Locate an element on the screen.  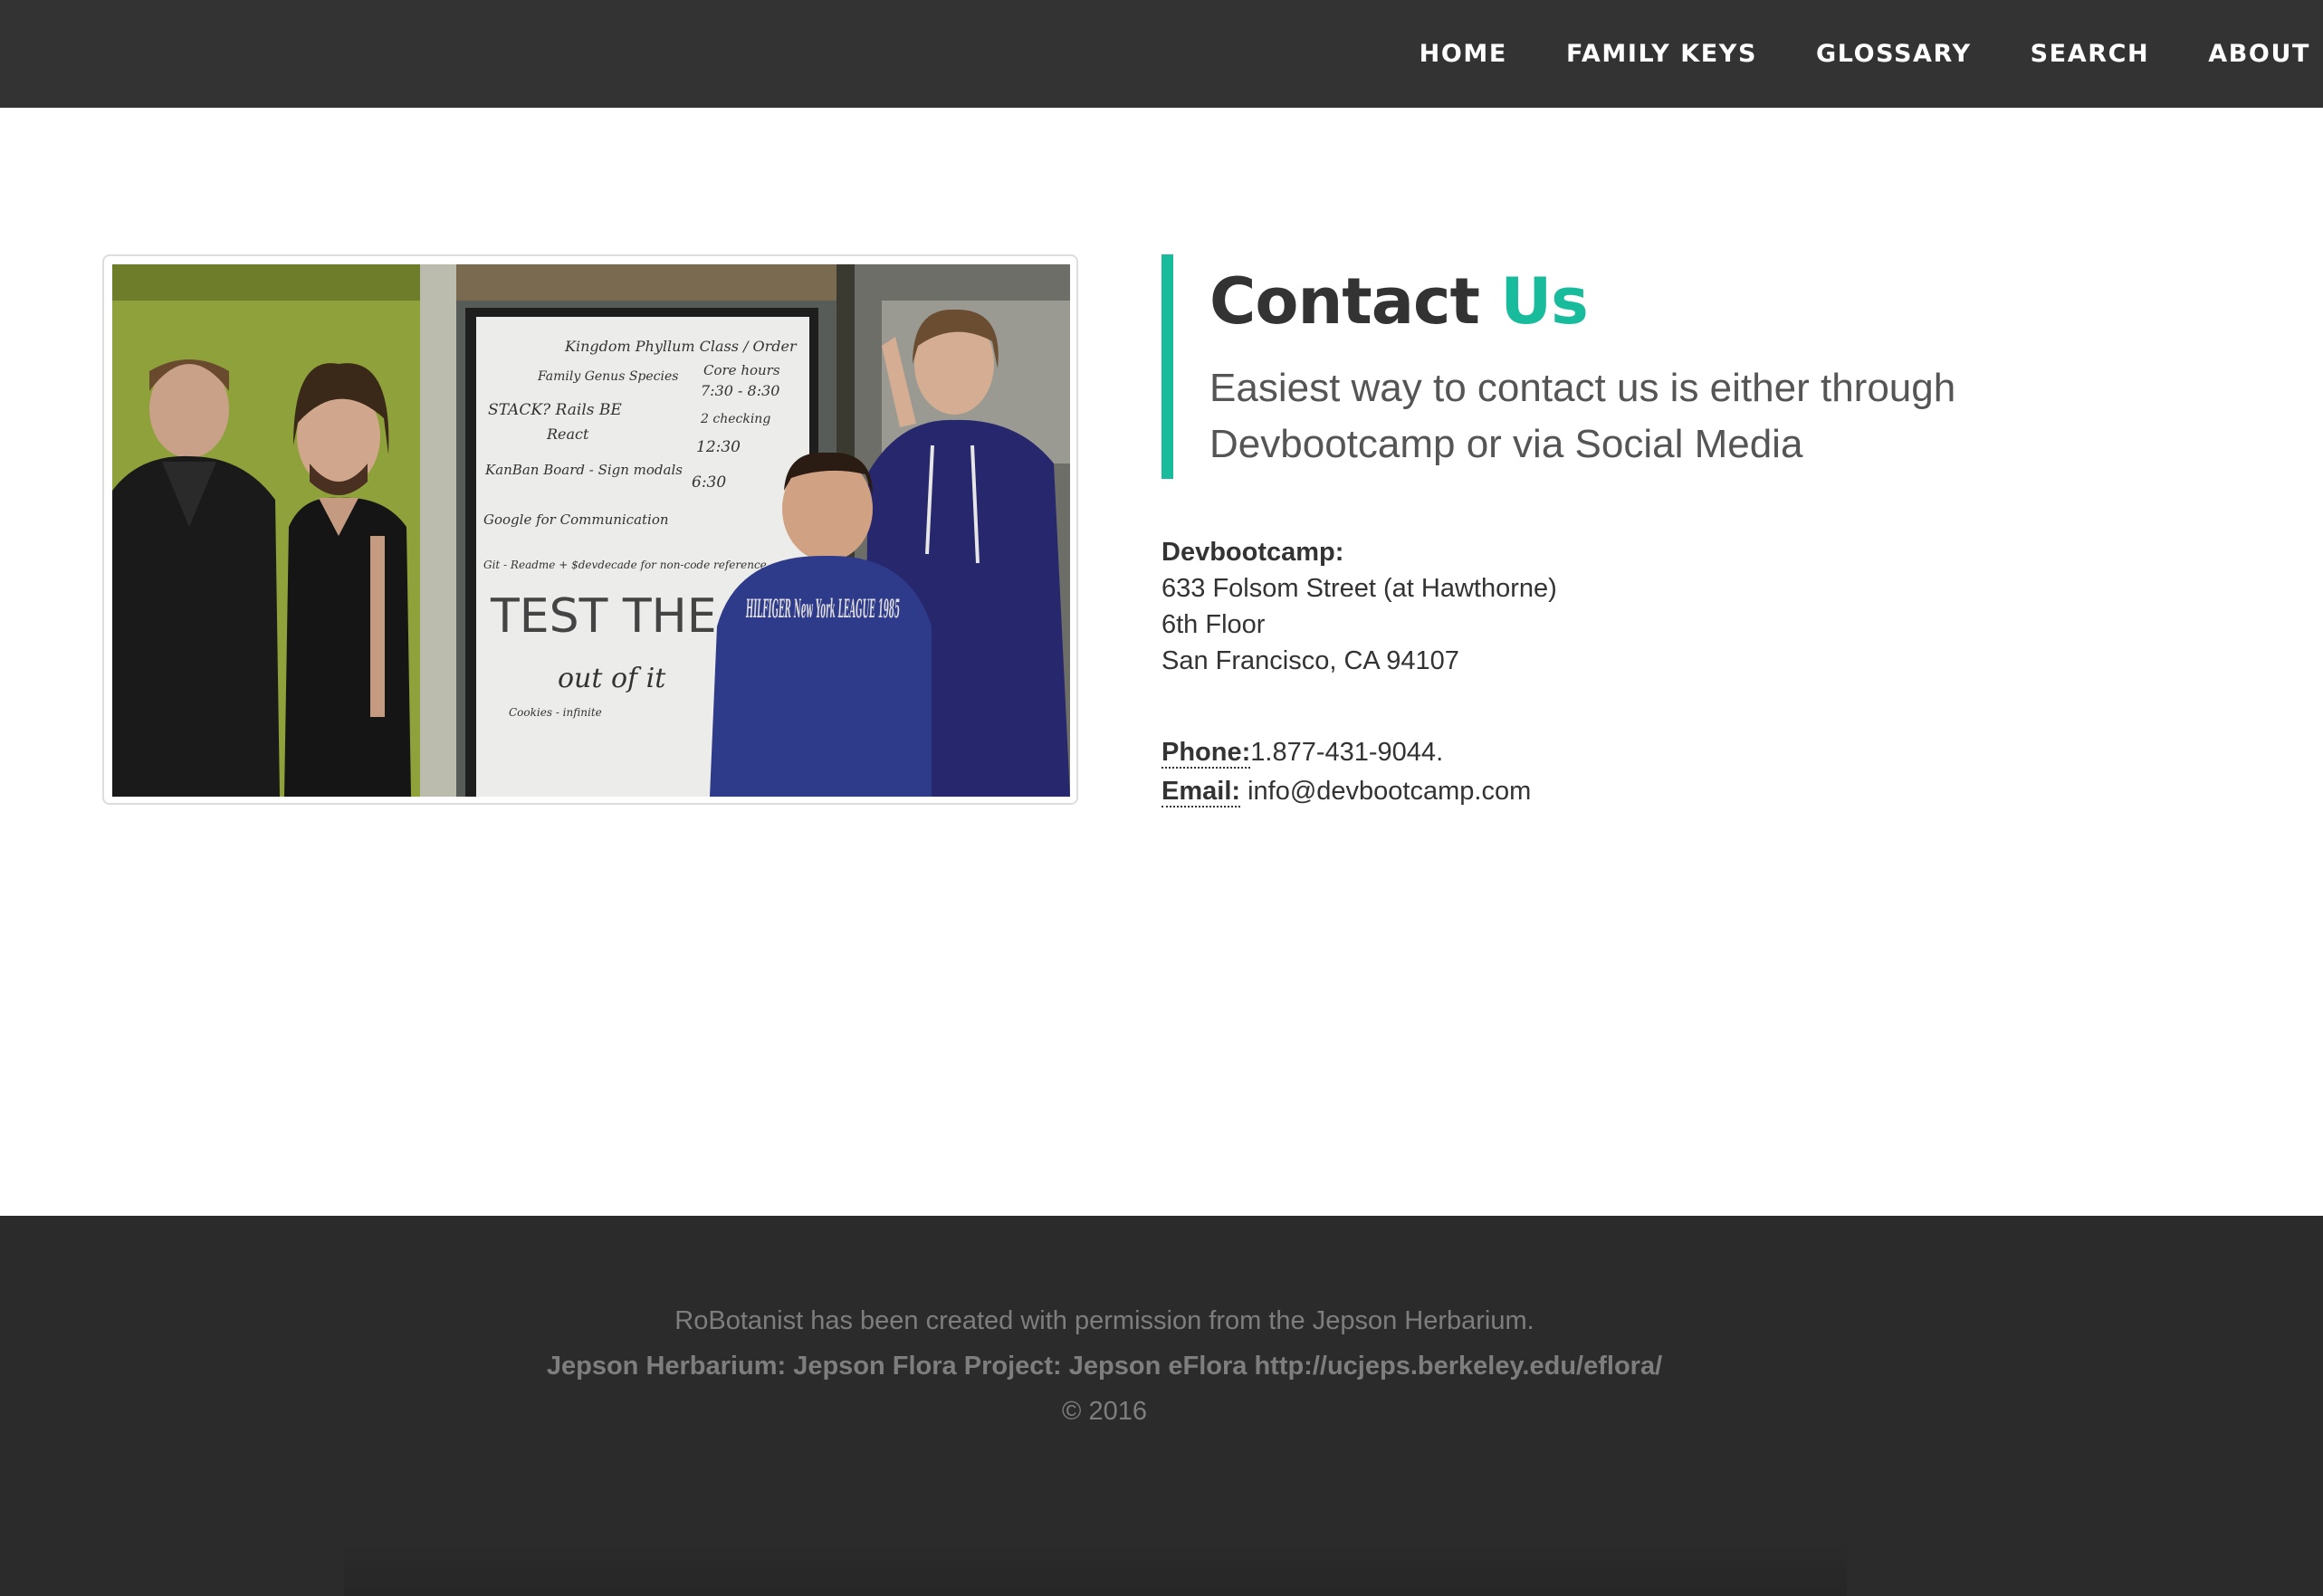
phone-value: 1.877-431-9044. is located at coordinates (1347, 752).